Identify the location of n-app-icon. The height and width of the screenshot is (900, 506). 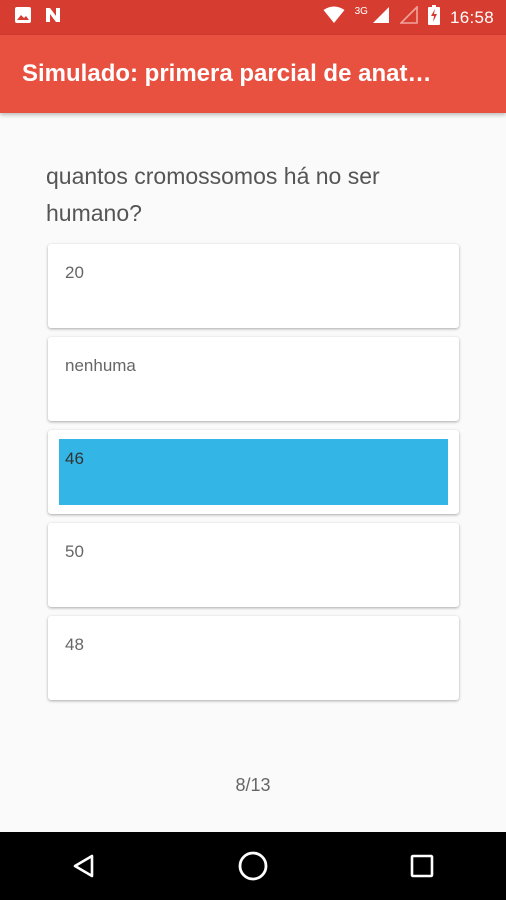
(53, 17).